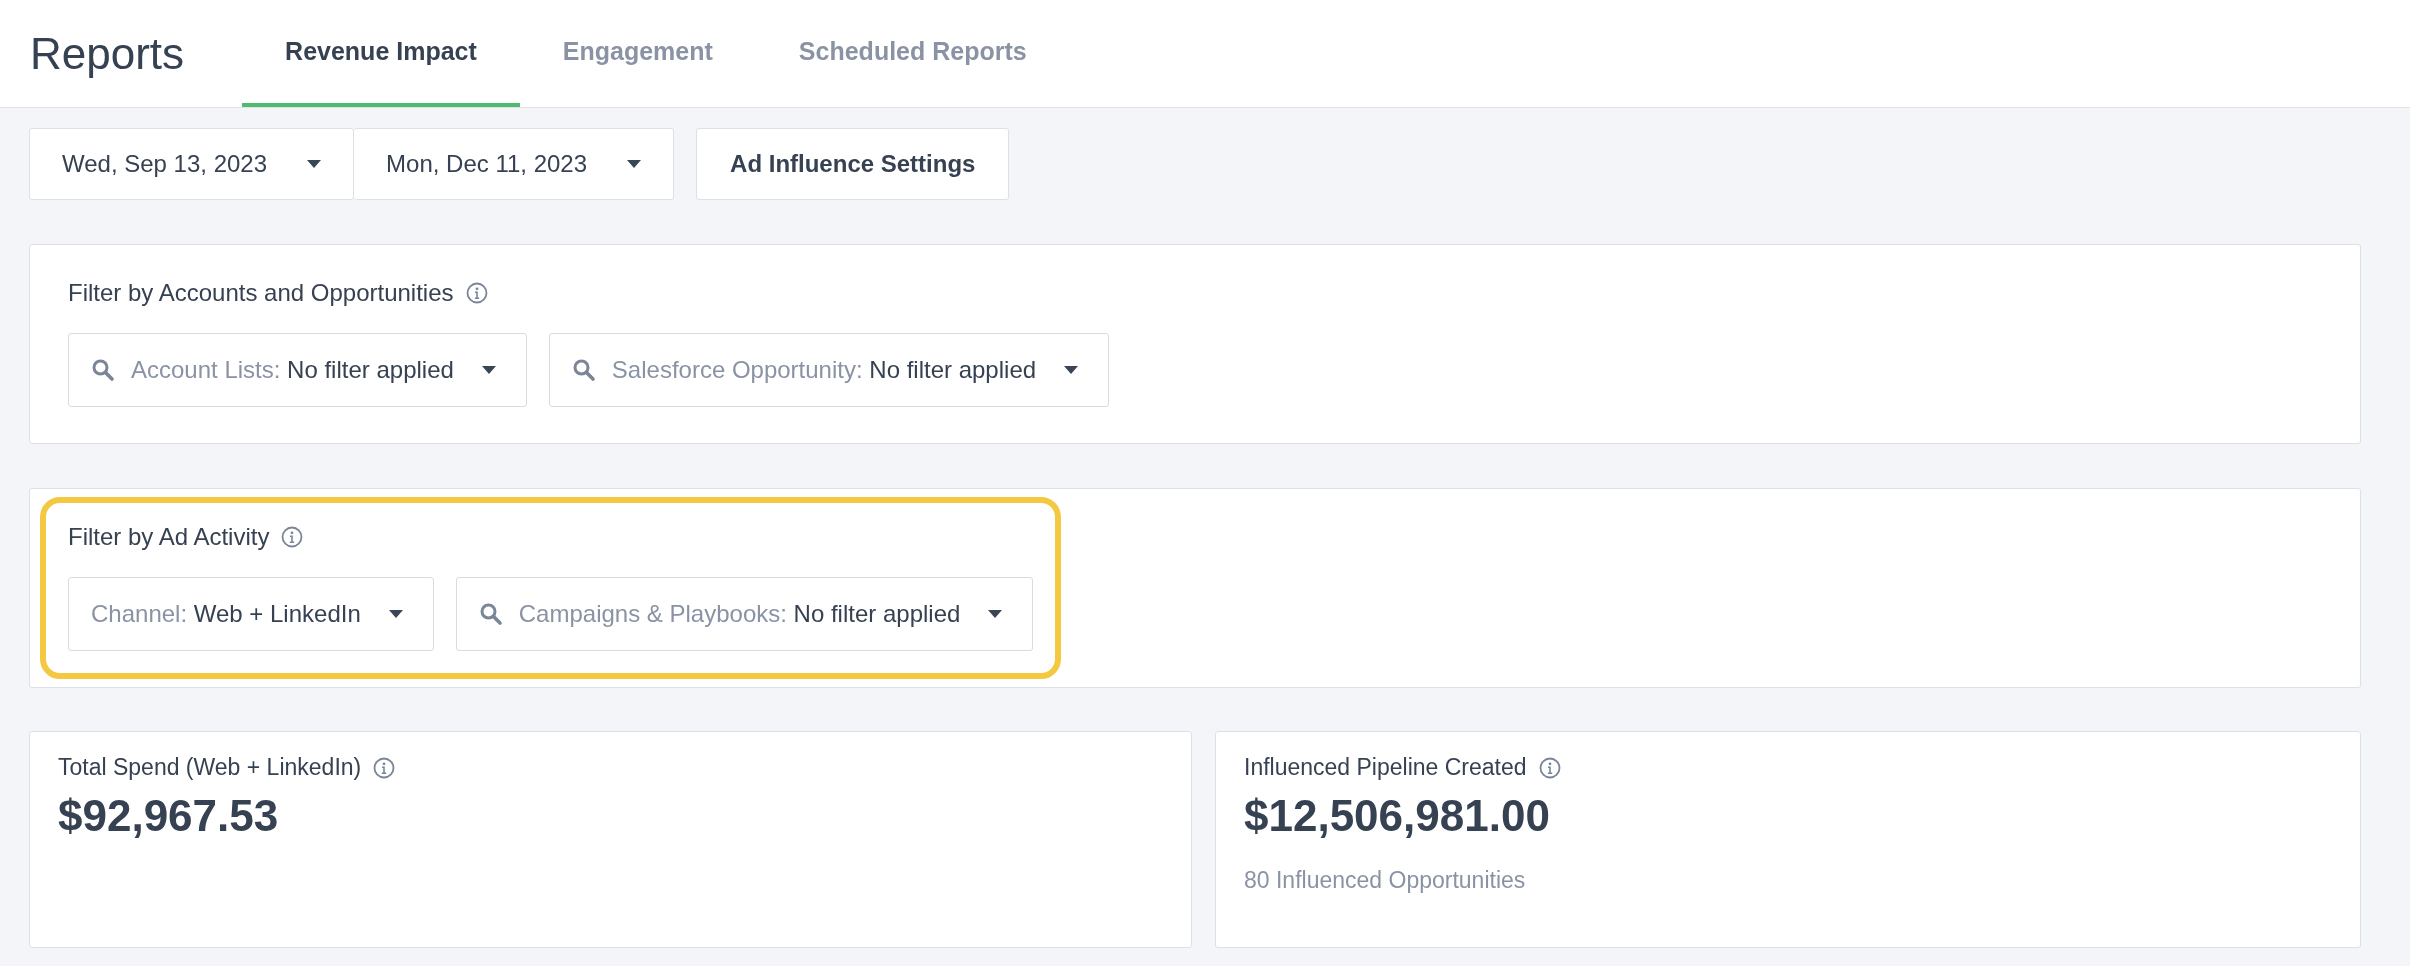  I want to click on settings-button: Ad Influence Settings, so click(853, 164).